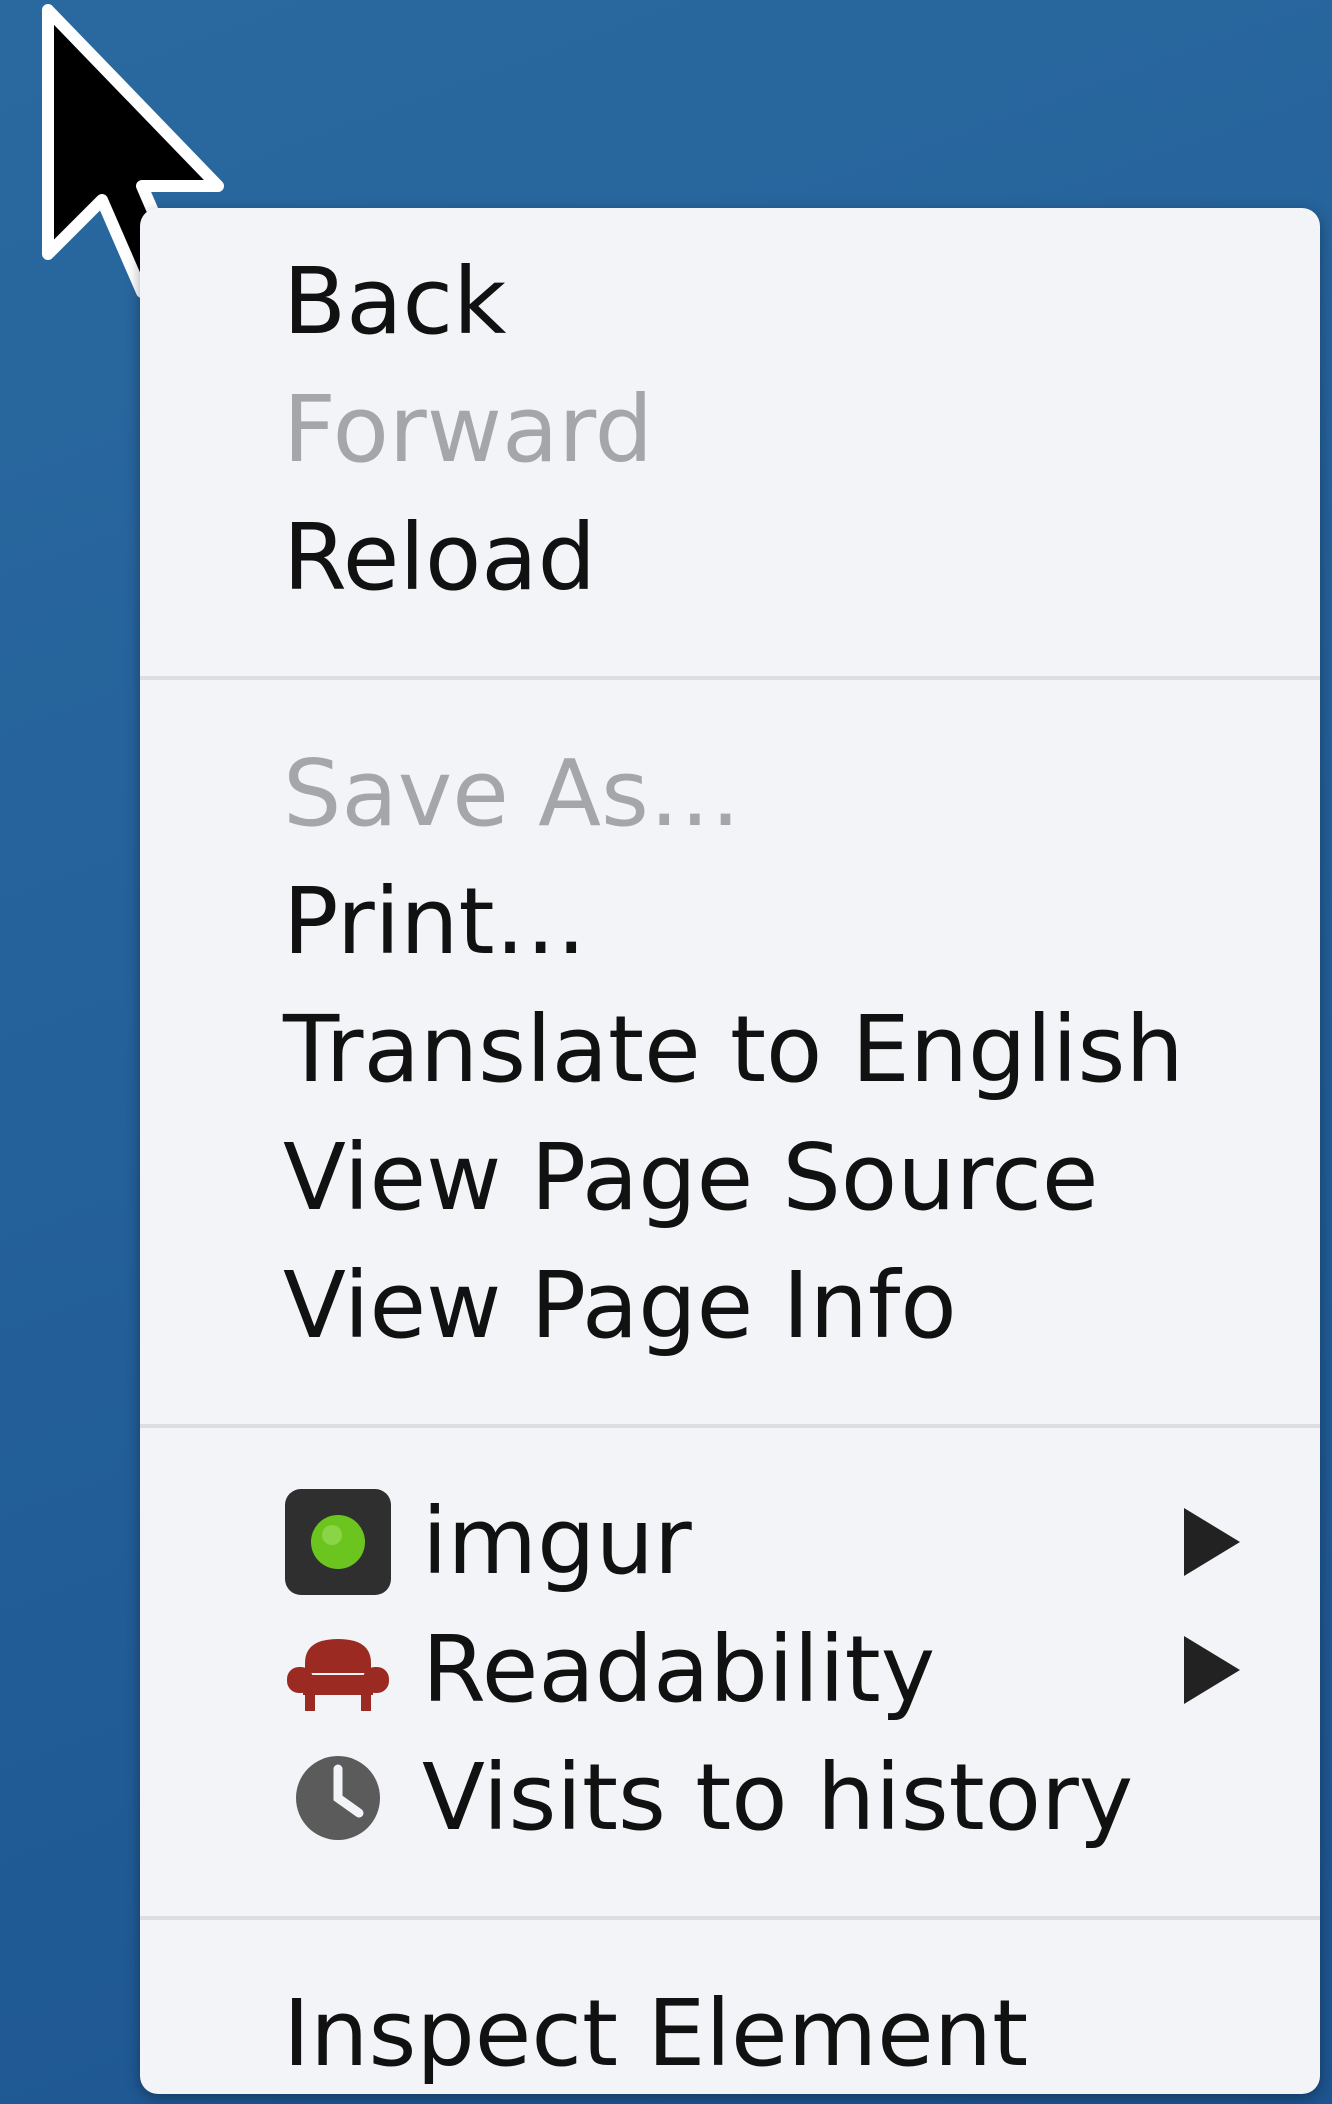 The height and width of the screenshot is (2104, 1332). What do you see at coordinates (730, 2034) in the screenshot?
I see `menu-item-inspect-element: Inspect Element` at bounding box center [730, 2034].